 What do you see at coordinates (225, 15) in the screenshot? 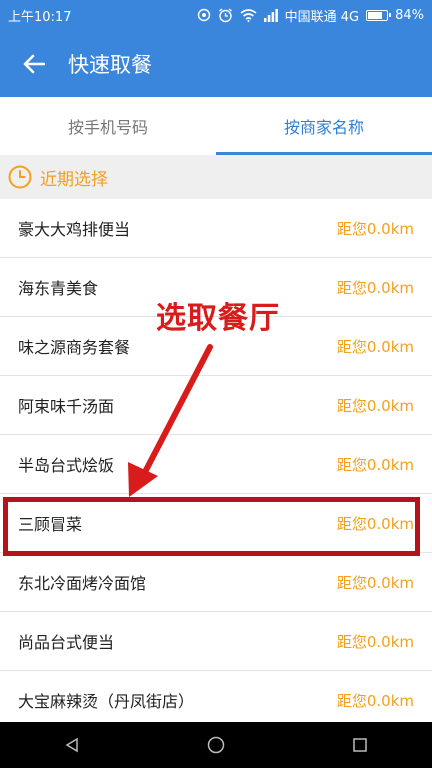
I see `alarm-icon` at bounding box center [225, 15].